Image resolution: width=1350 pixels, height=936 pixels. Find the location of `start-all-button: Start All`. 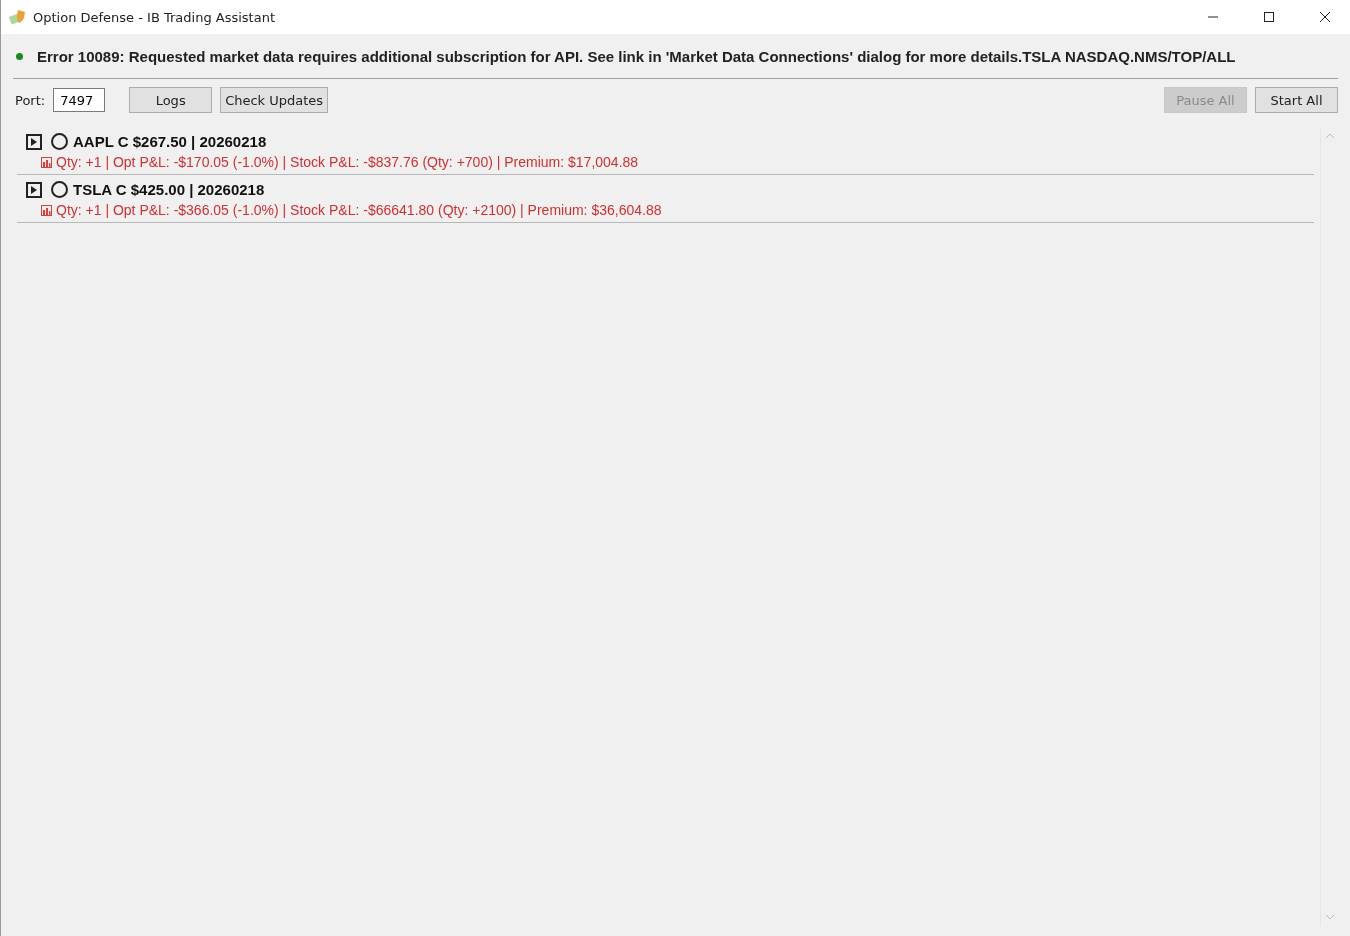

start-all-button: Start All is located at coordinates (1296, 100).